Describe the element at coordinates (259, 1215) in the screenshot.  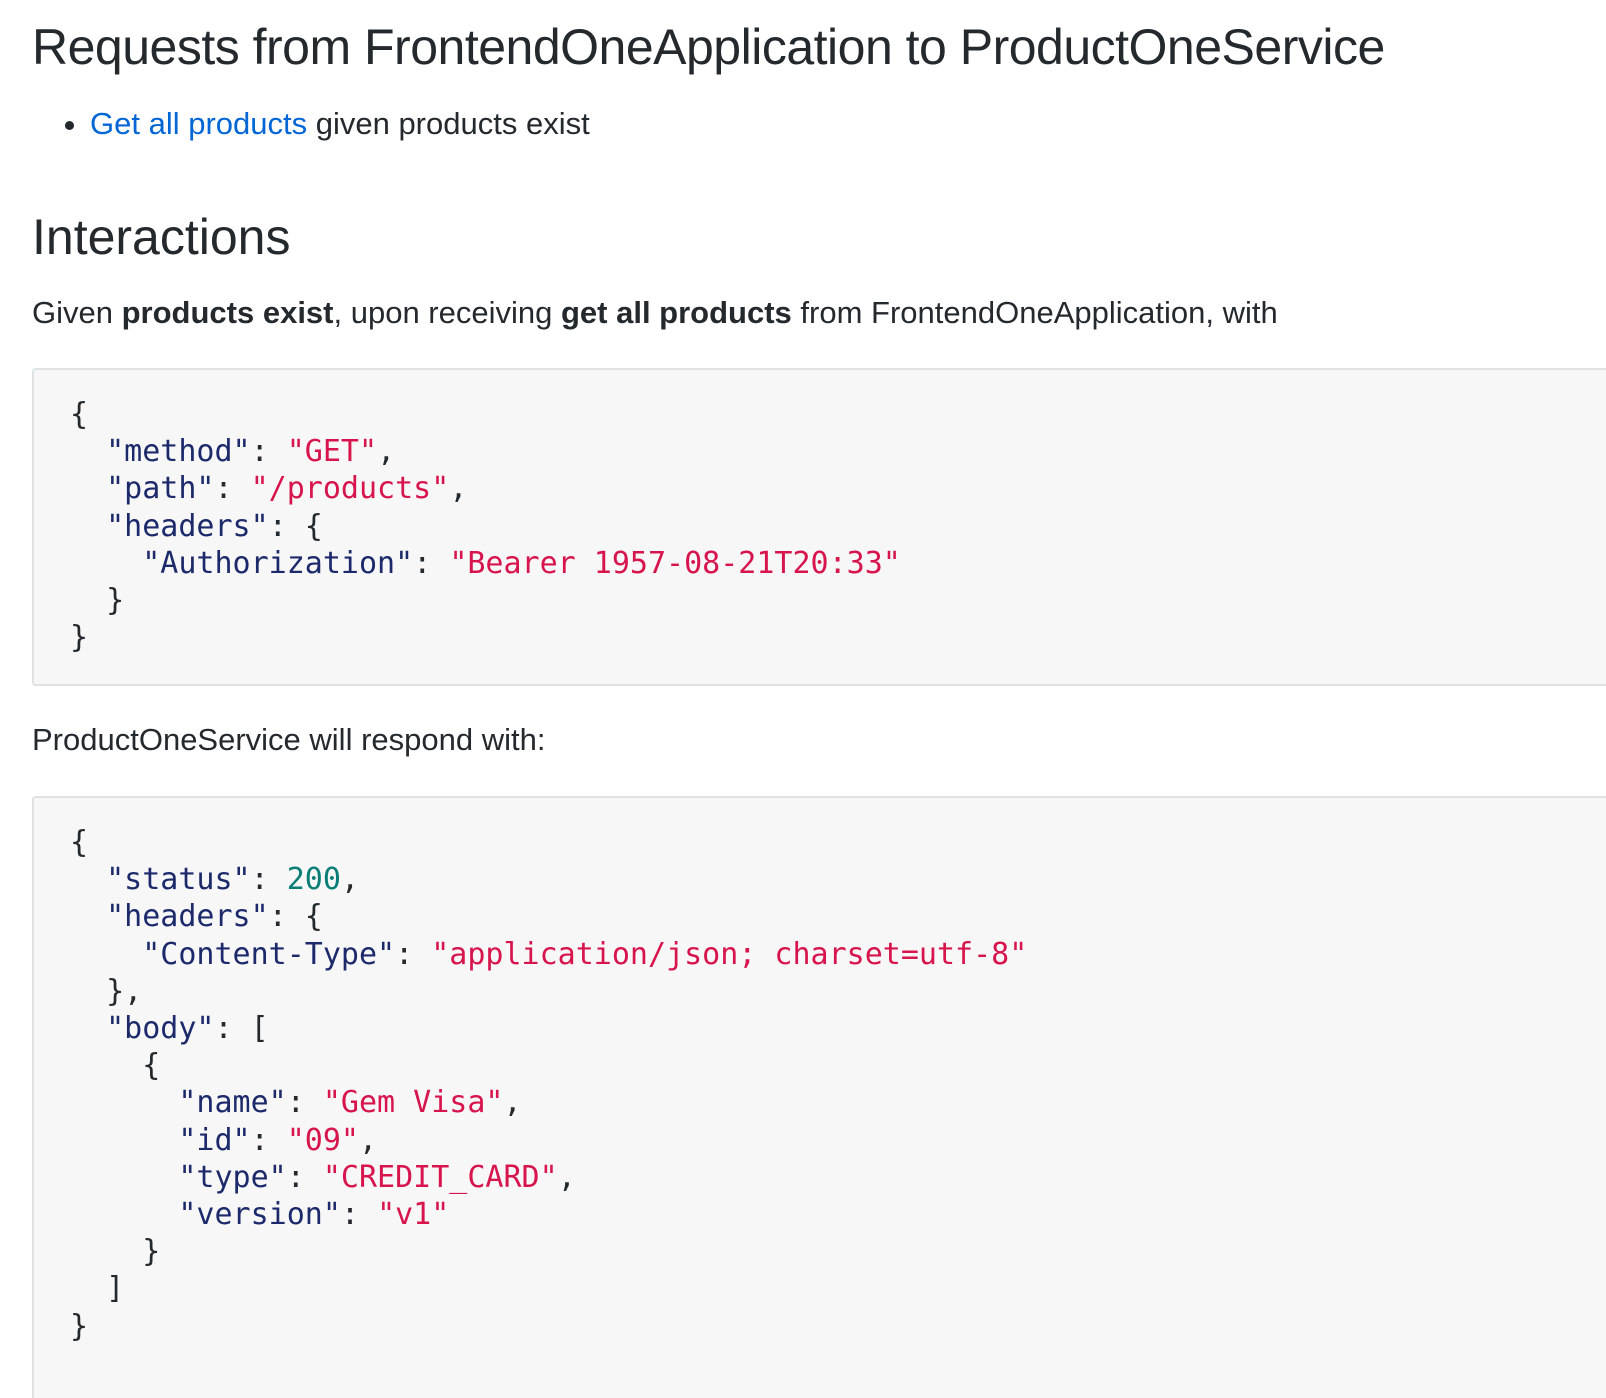
I see `json-key: "version"` at that location.